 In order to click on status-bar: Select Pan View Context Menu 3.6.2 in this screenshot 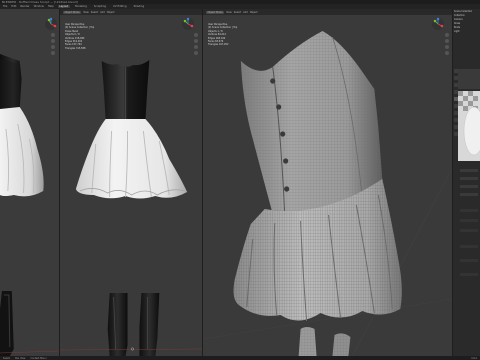, I will do `click(240, 358)`.